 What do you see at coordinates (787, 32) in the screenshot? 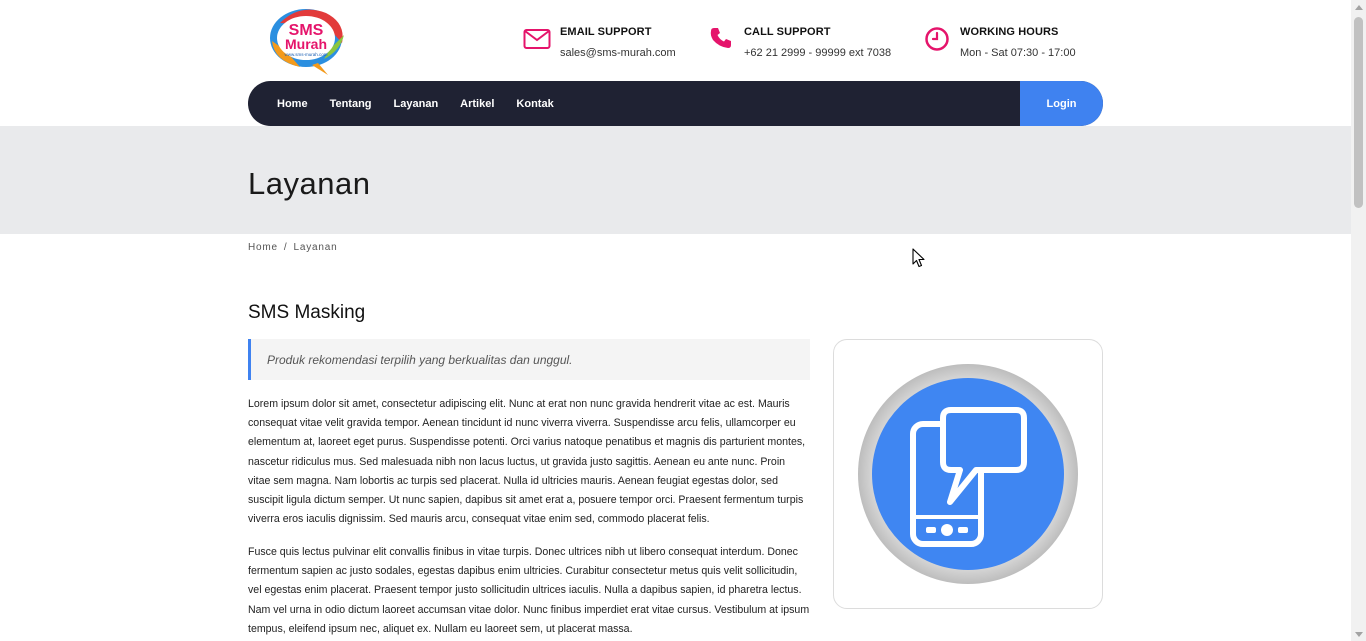
I see `call-support-title: CALL SUPPORT` at bounding box center [787, 32].